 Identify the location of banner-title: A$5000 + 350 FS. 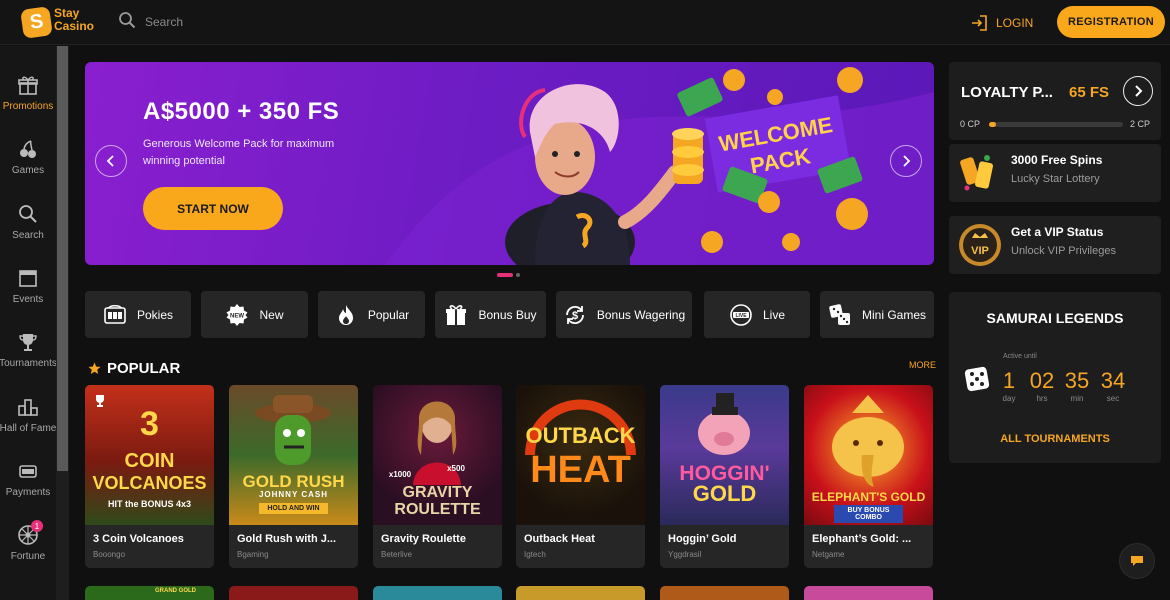
(241, 111).